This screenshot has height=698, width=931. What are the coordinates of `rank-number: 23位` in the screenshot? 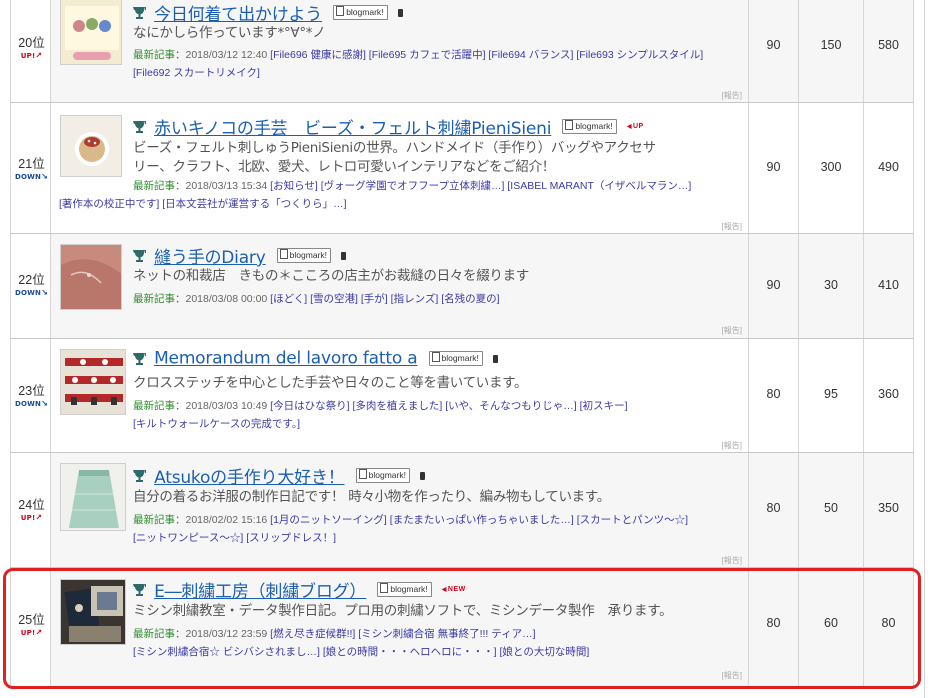 It's located at (31, 391).